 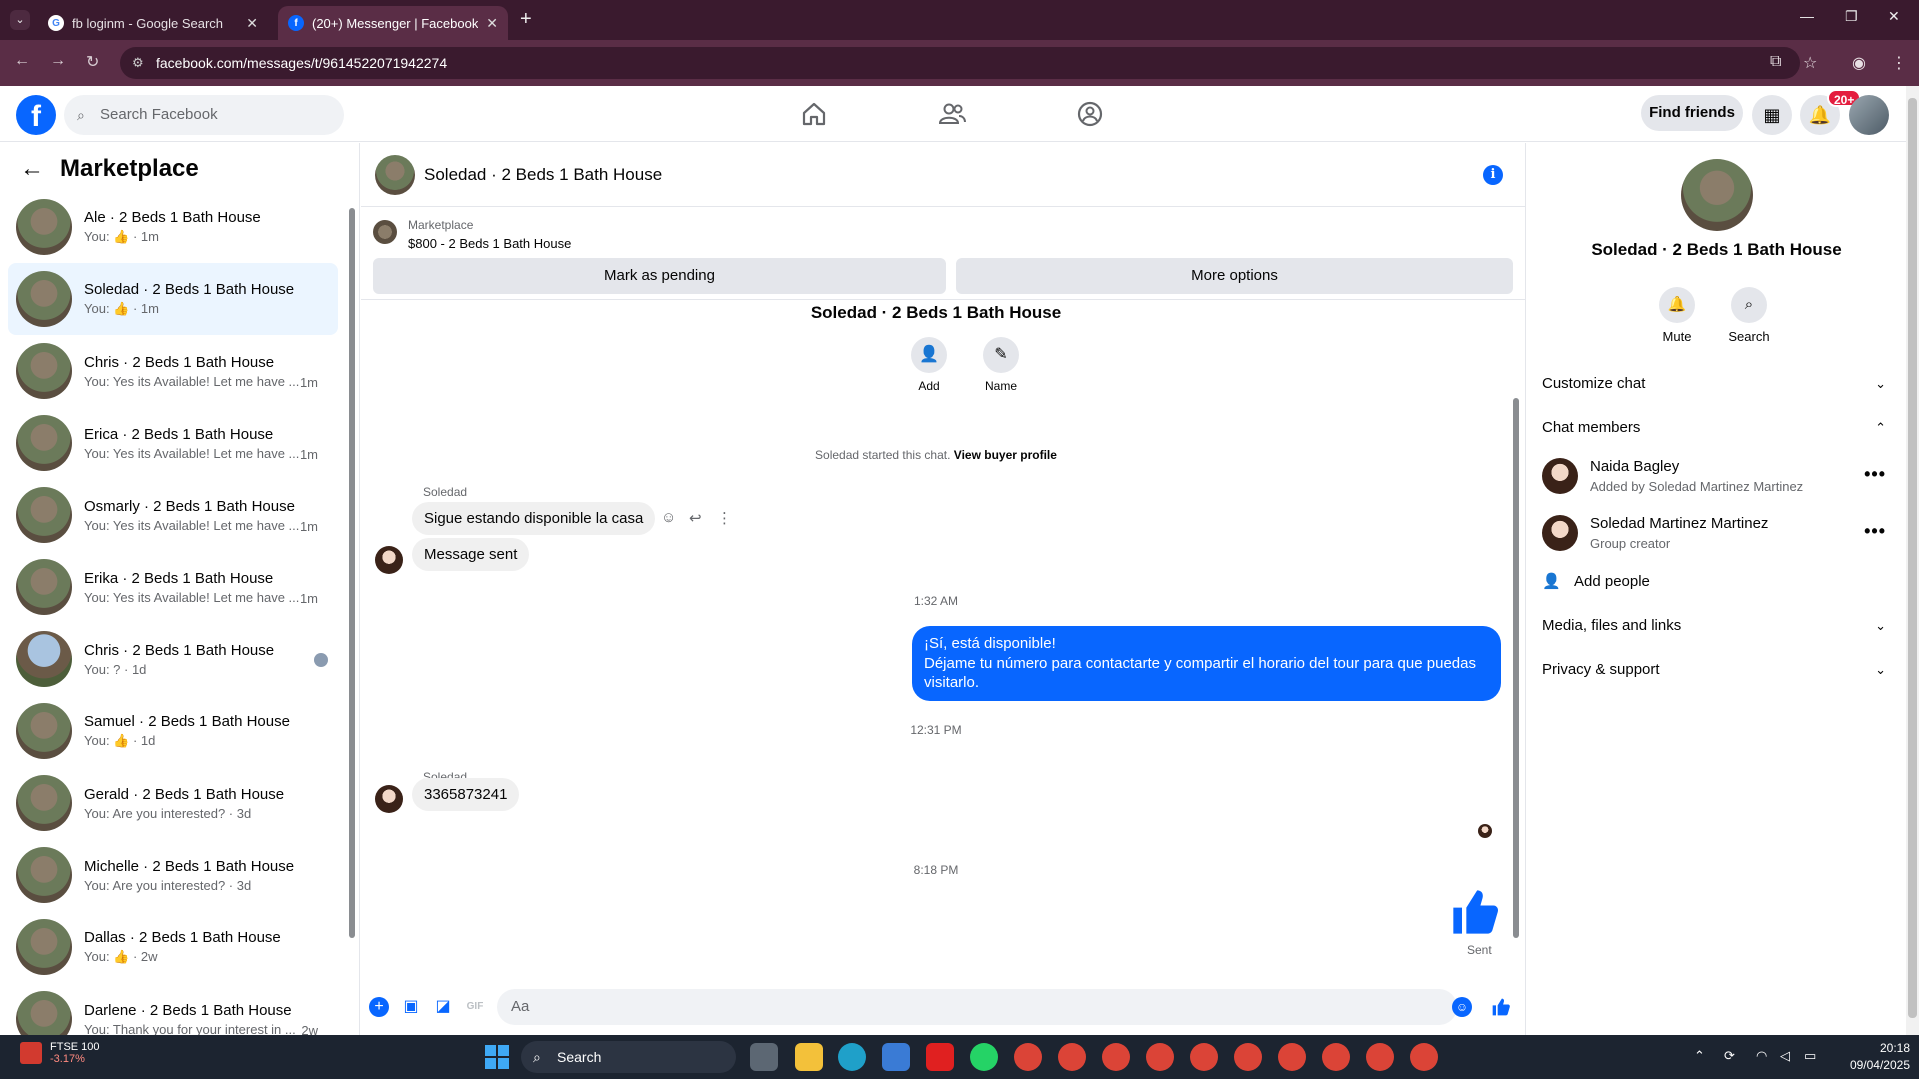 I want to click on listing-price-title: $800 - 2 Beds 1 Bath House, so click(x=489, y=243).